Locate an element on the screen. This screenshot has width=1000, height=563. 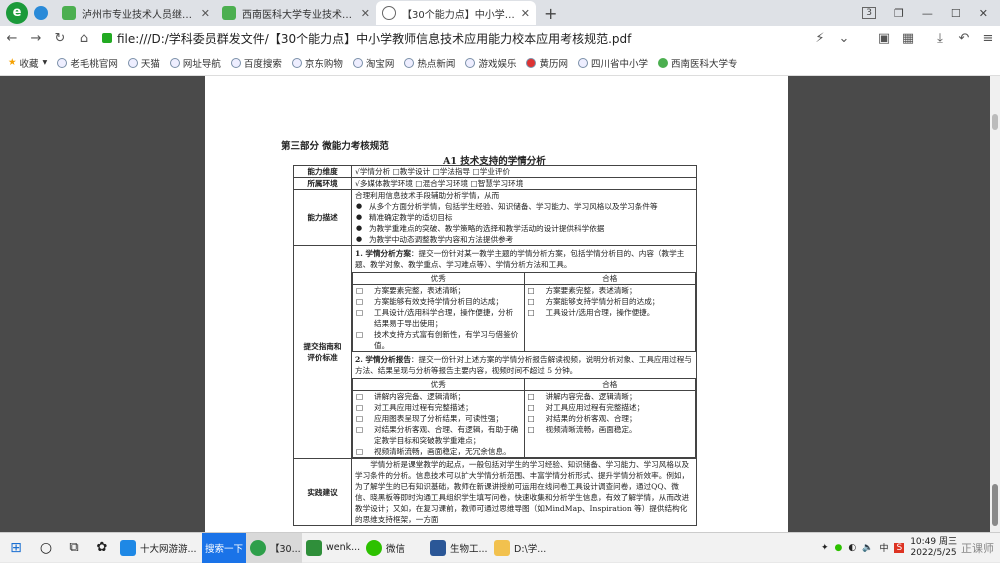
task-view-icon: ⧉ is located at coordinates (74, 548).